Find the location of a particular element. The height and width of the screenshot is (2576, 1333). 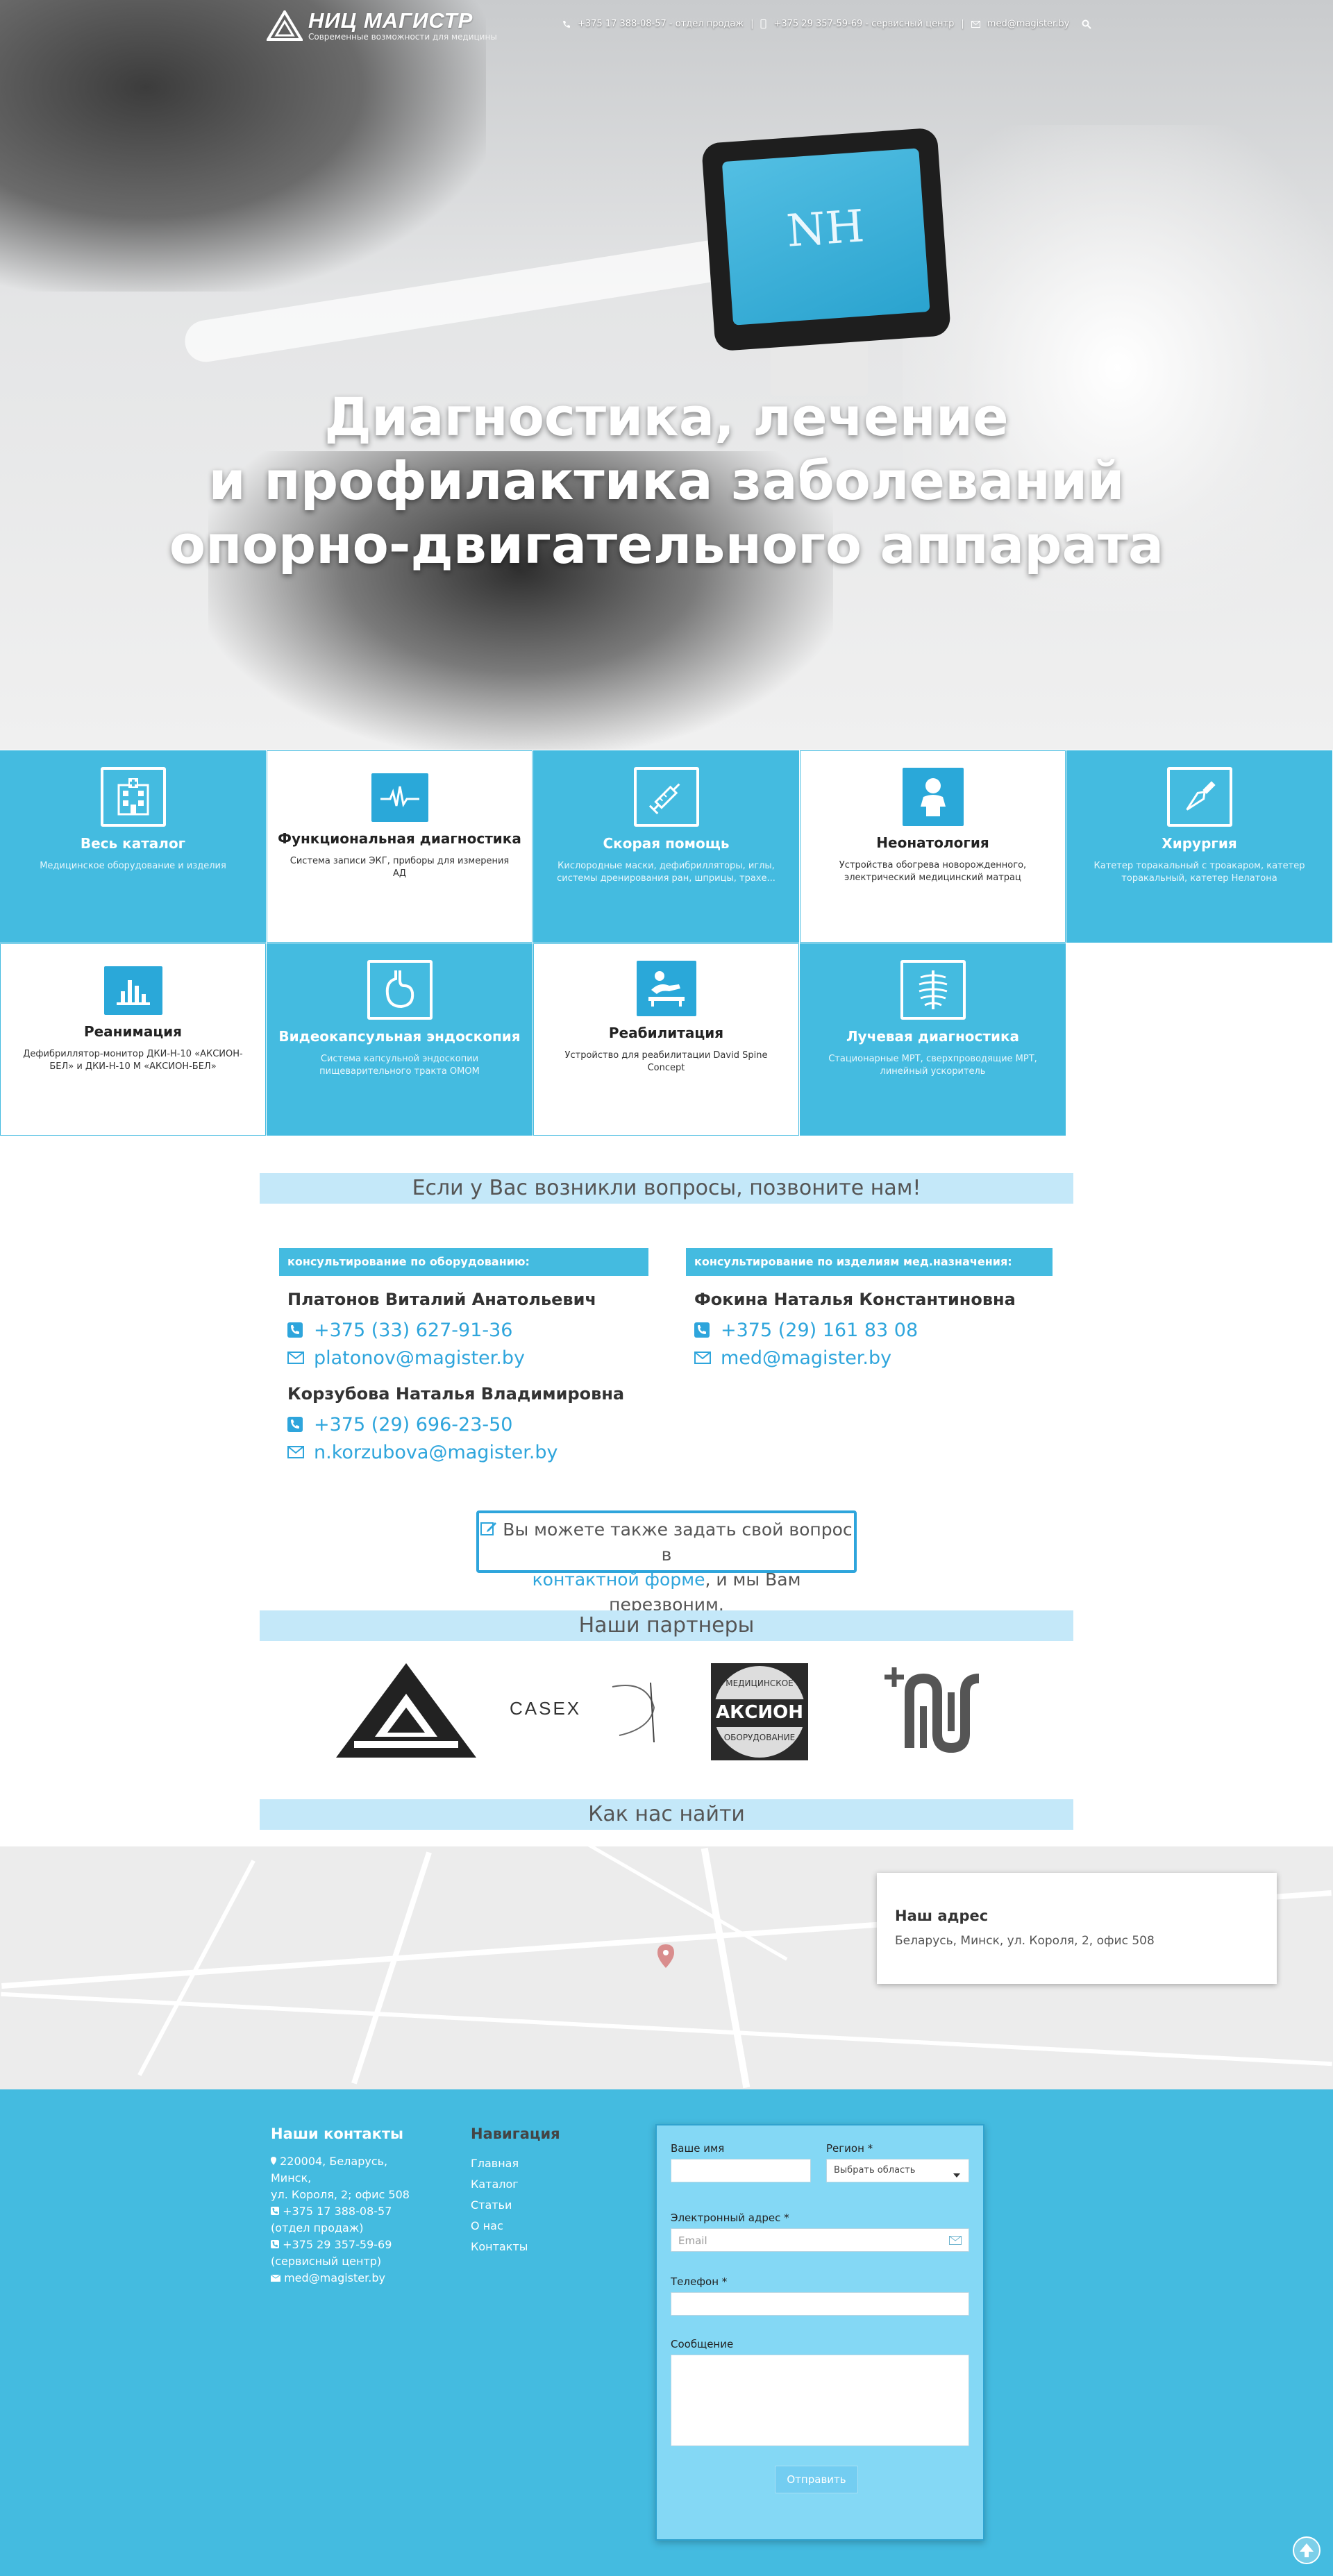

map-pin-icon is located at coordinates (666, 1957).